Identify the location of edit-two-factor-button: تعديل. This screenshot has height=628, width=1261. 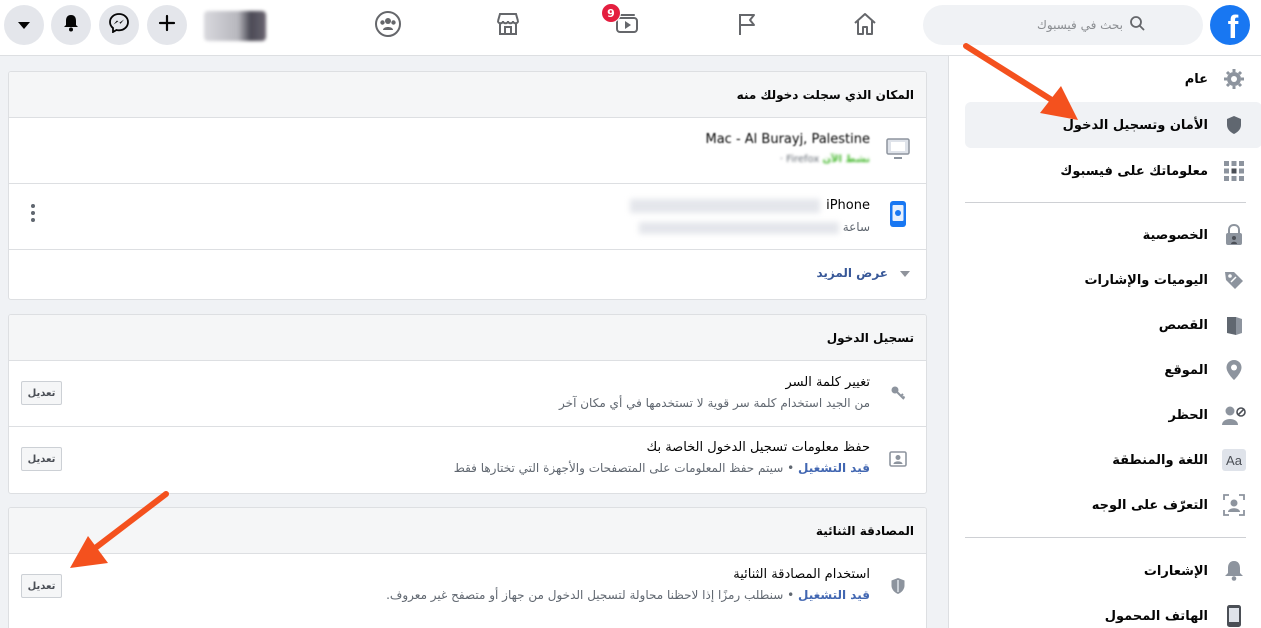
(41, 586).